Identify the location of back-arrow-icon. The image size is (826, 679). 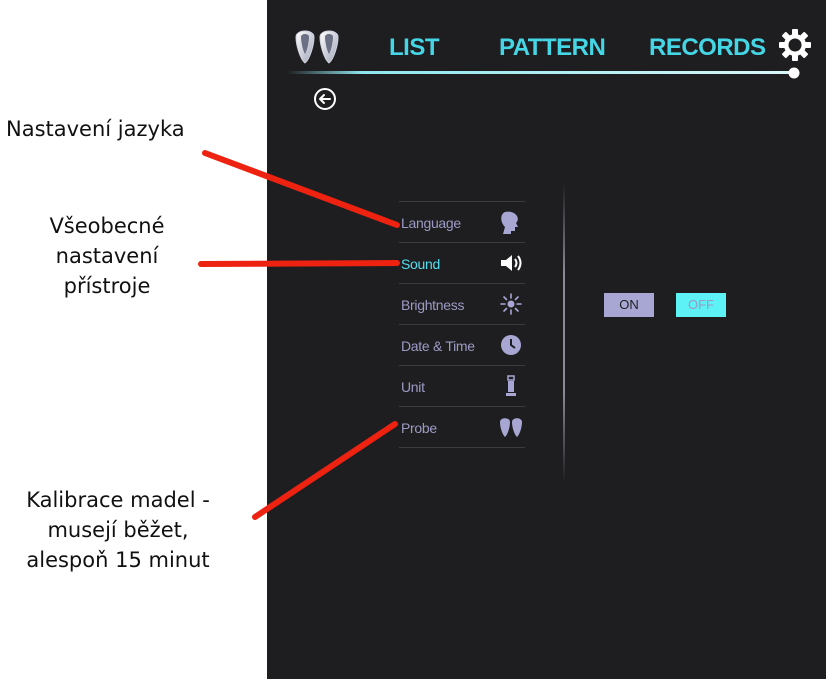
(325, 99).